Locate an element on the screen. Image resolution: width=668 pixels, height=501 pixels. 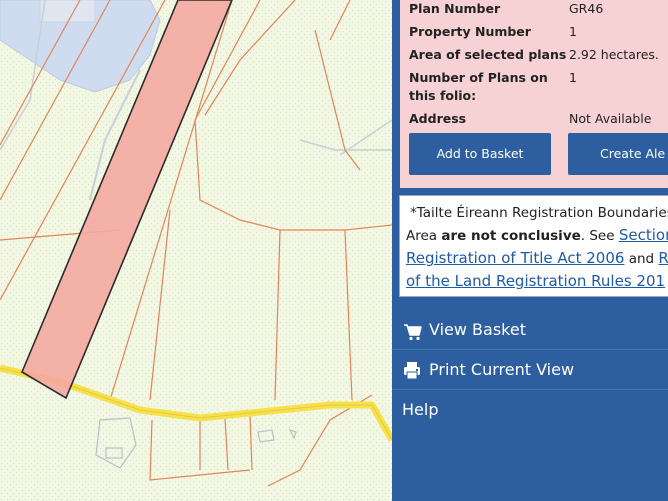
info-label: Property Number is located at coordinates (470, 31).